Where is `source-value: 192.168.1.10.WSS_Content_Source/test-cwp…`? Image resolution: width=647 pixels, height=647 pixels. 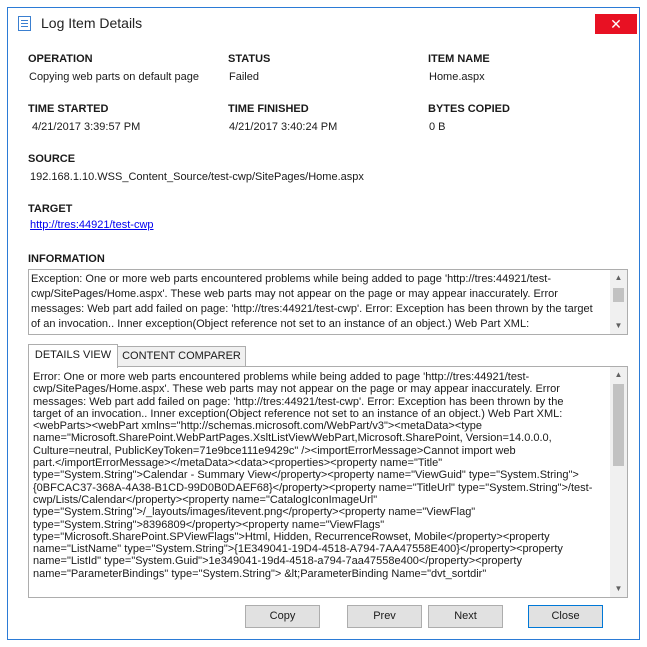 source-value: 192.168.1.10.WSS_Content_Source/test-cwp… is located at coordinates (197, 177).